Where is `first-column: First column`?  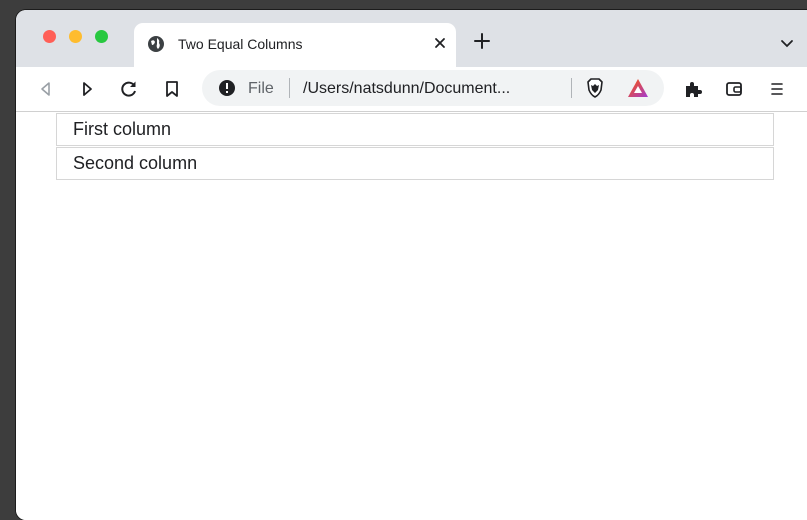 first-column: First column is located at coordinates (415, 129).